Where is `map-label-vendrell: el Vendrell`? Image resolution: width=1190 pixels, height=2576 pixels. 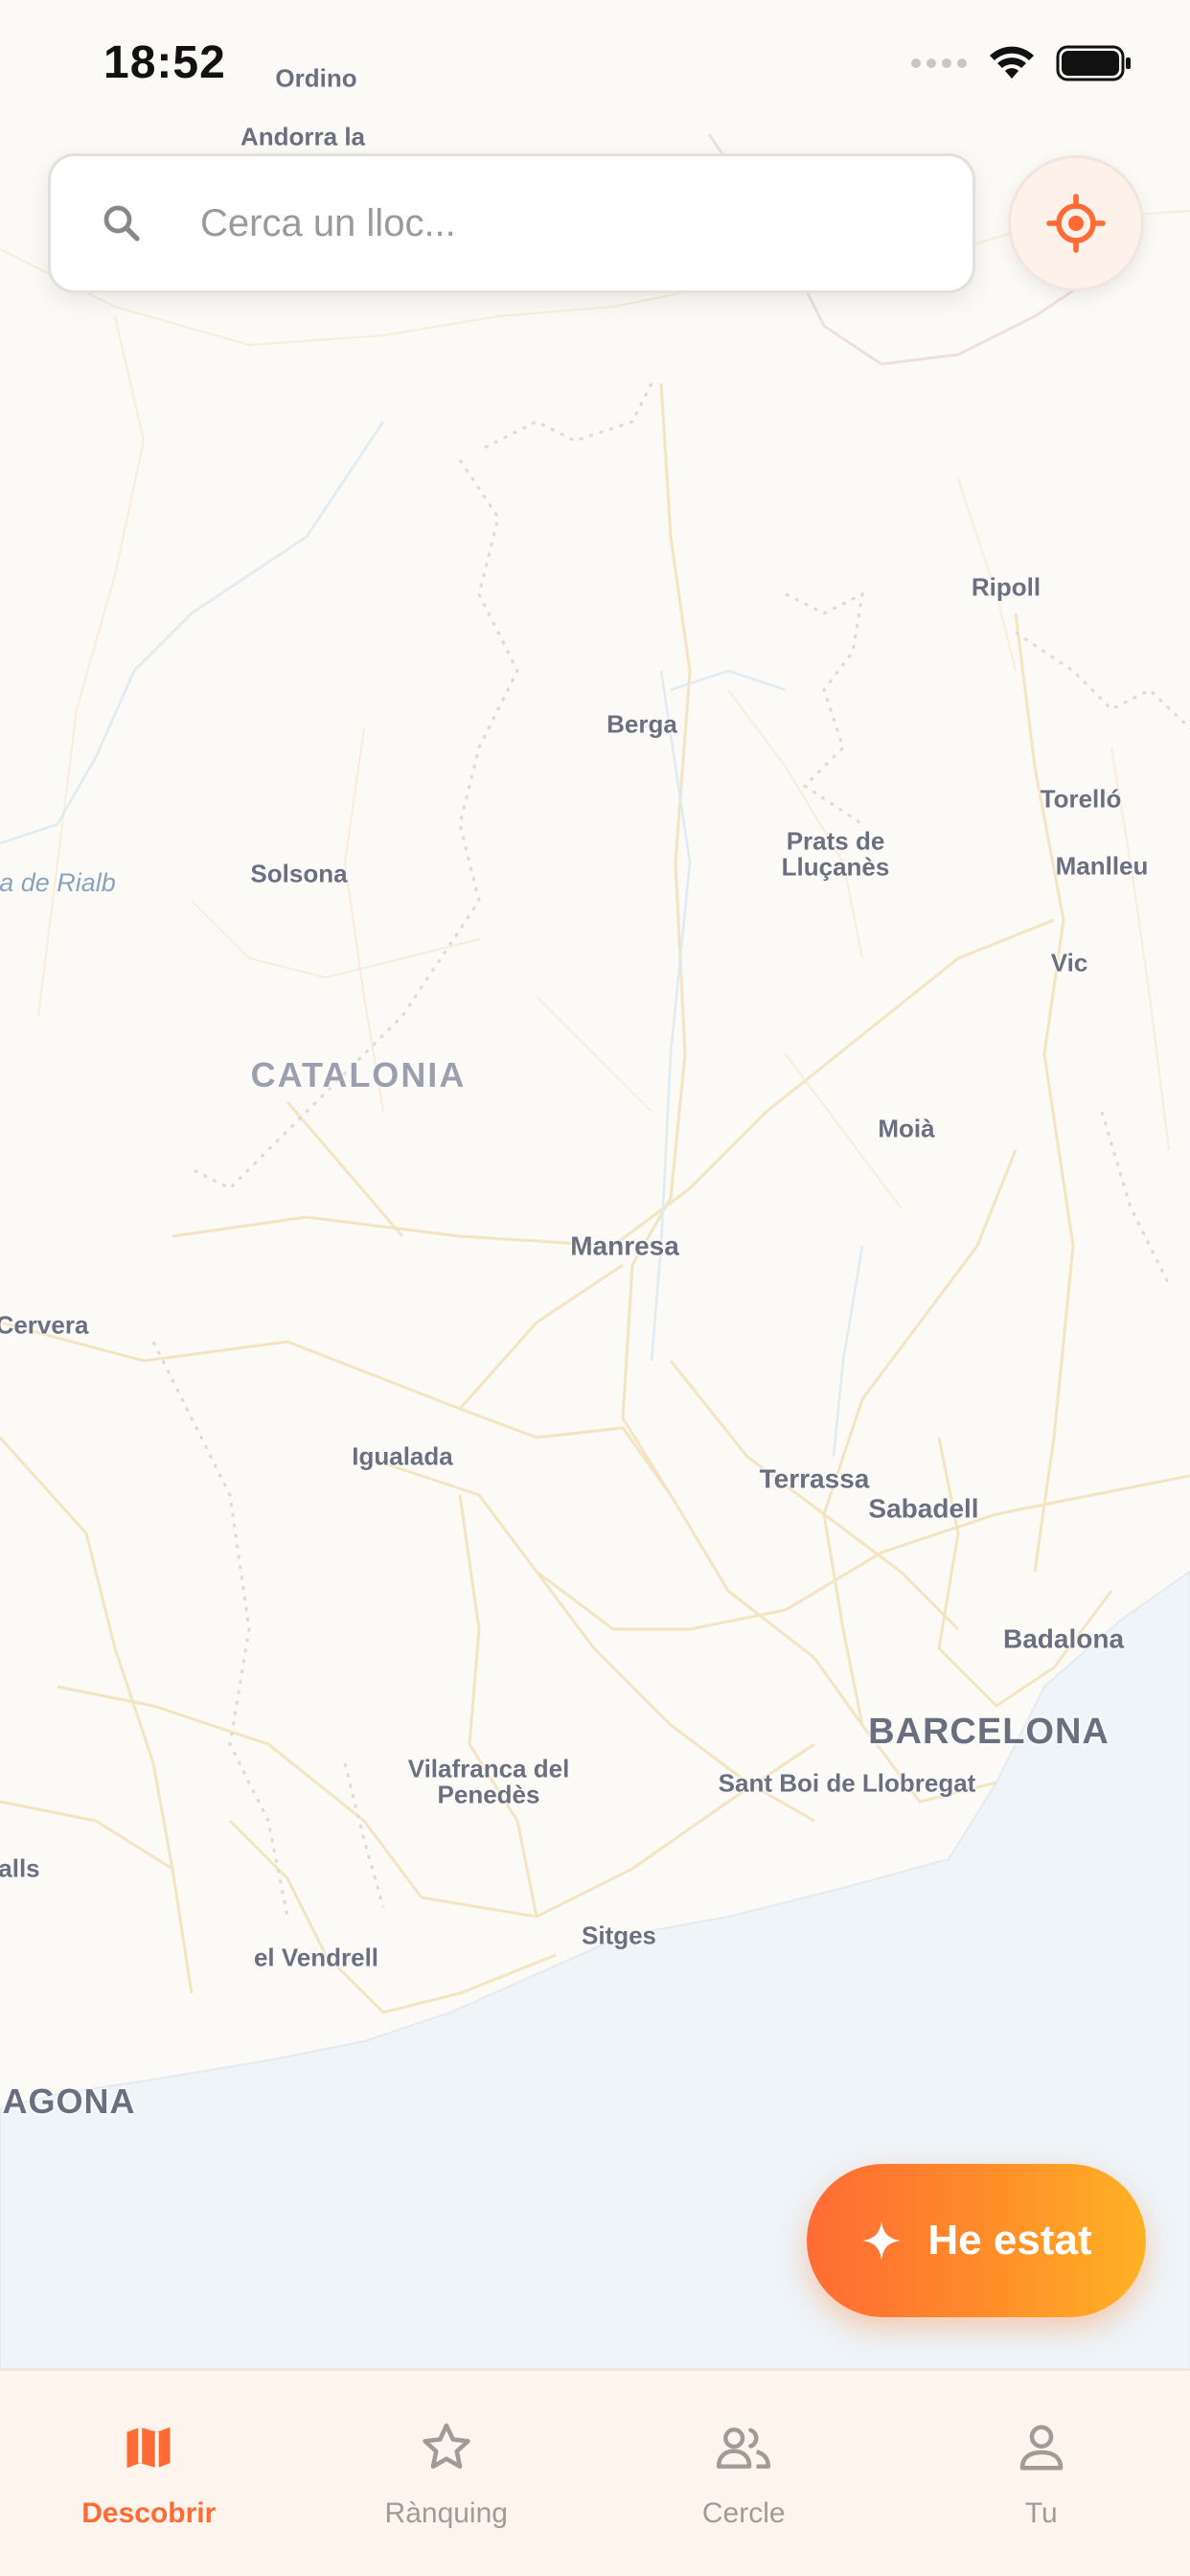 map-label-vendrell: el Vendrell is located at coordinates (316, 1957).